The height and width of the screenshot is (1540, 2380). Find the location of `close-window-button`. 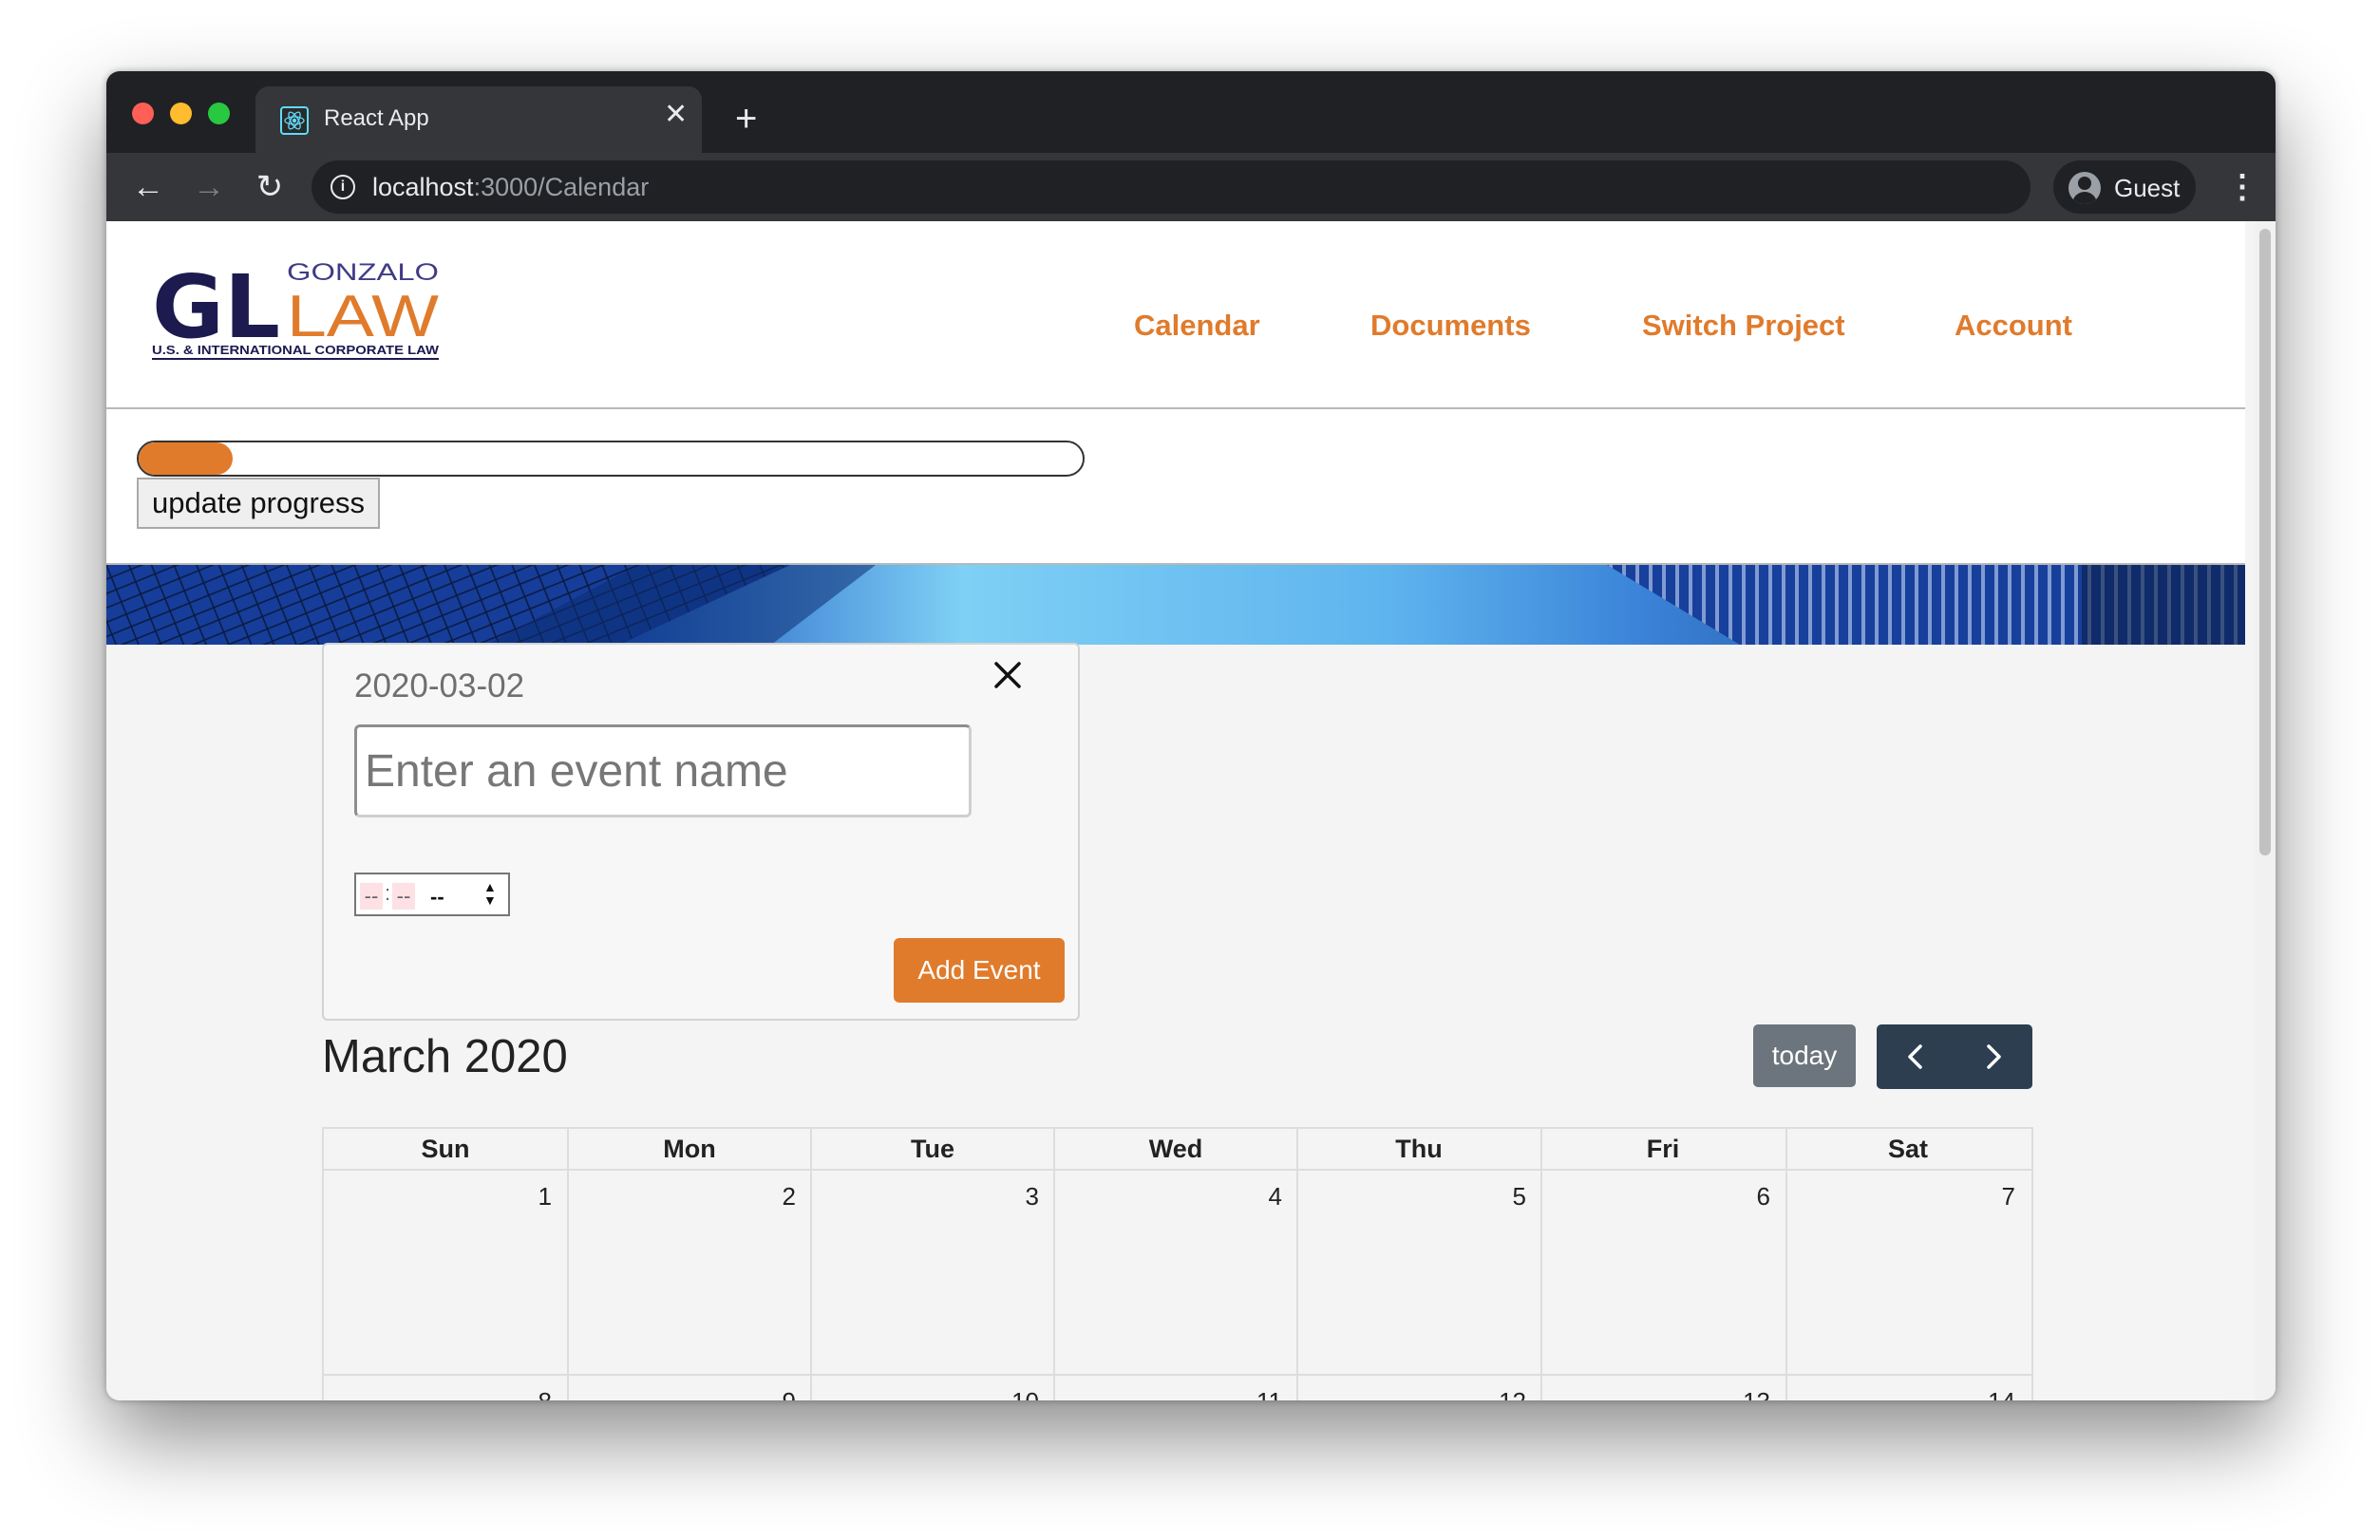

close-window-button is located at coordinates (143, 114).